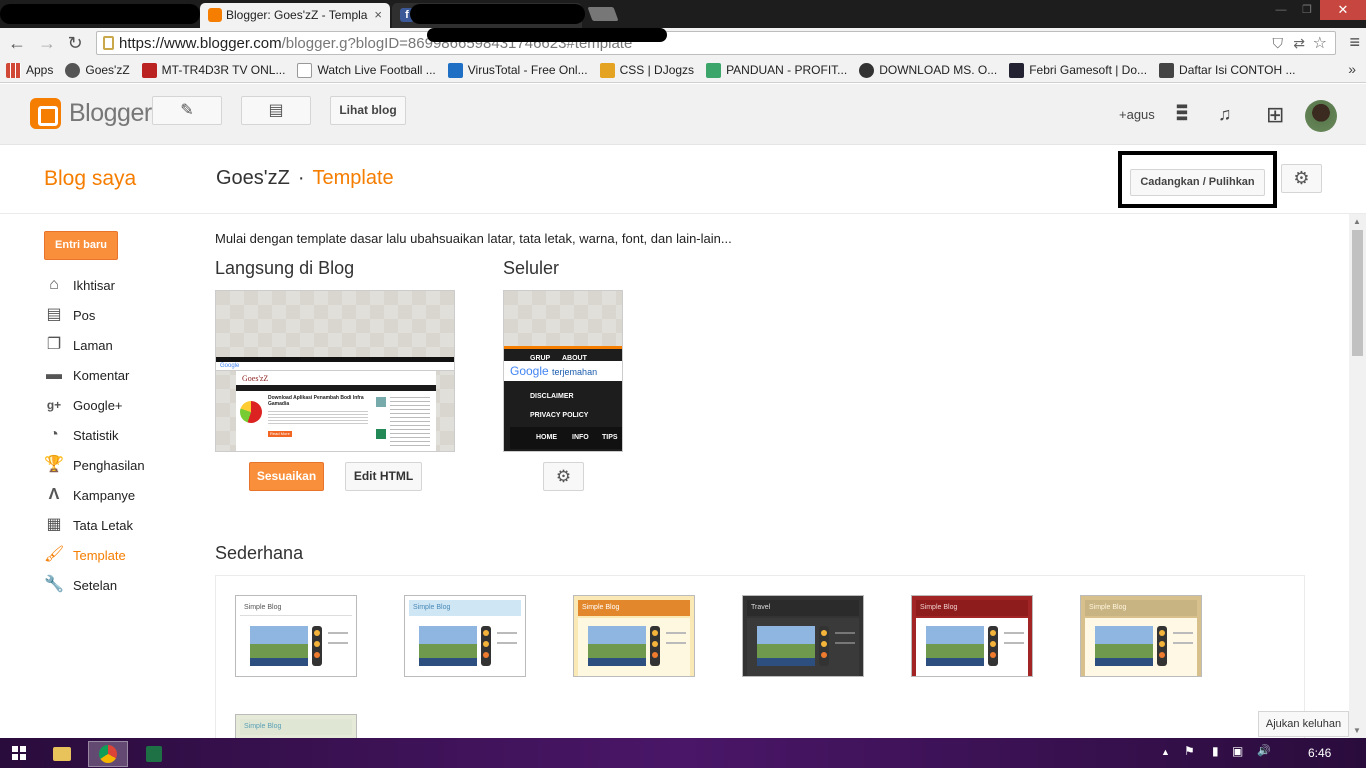 The width and height of the screenshot is (1366, 768). I want to click on file-explorer-icon, so click(62, 754).